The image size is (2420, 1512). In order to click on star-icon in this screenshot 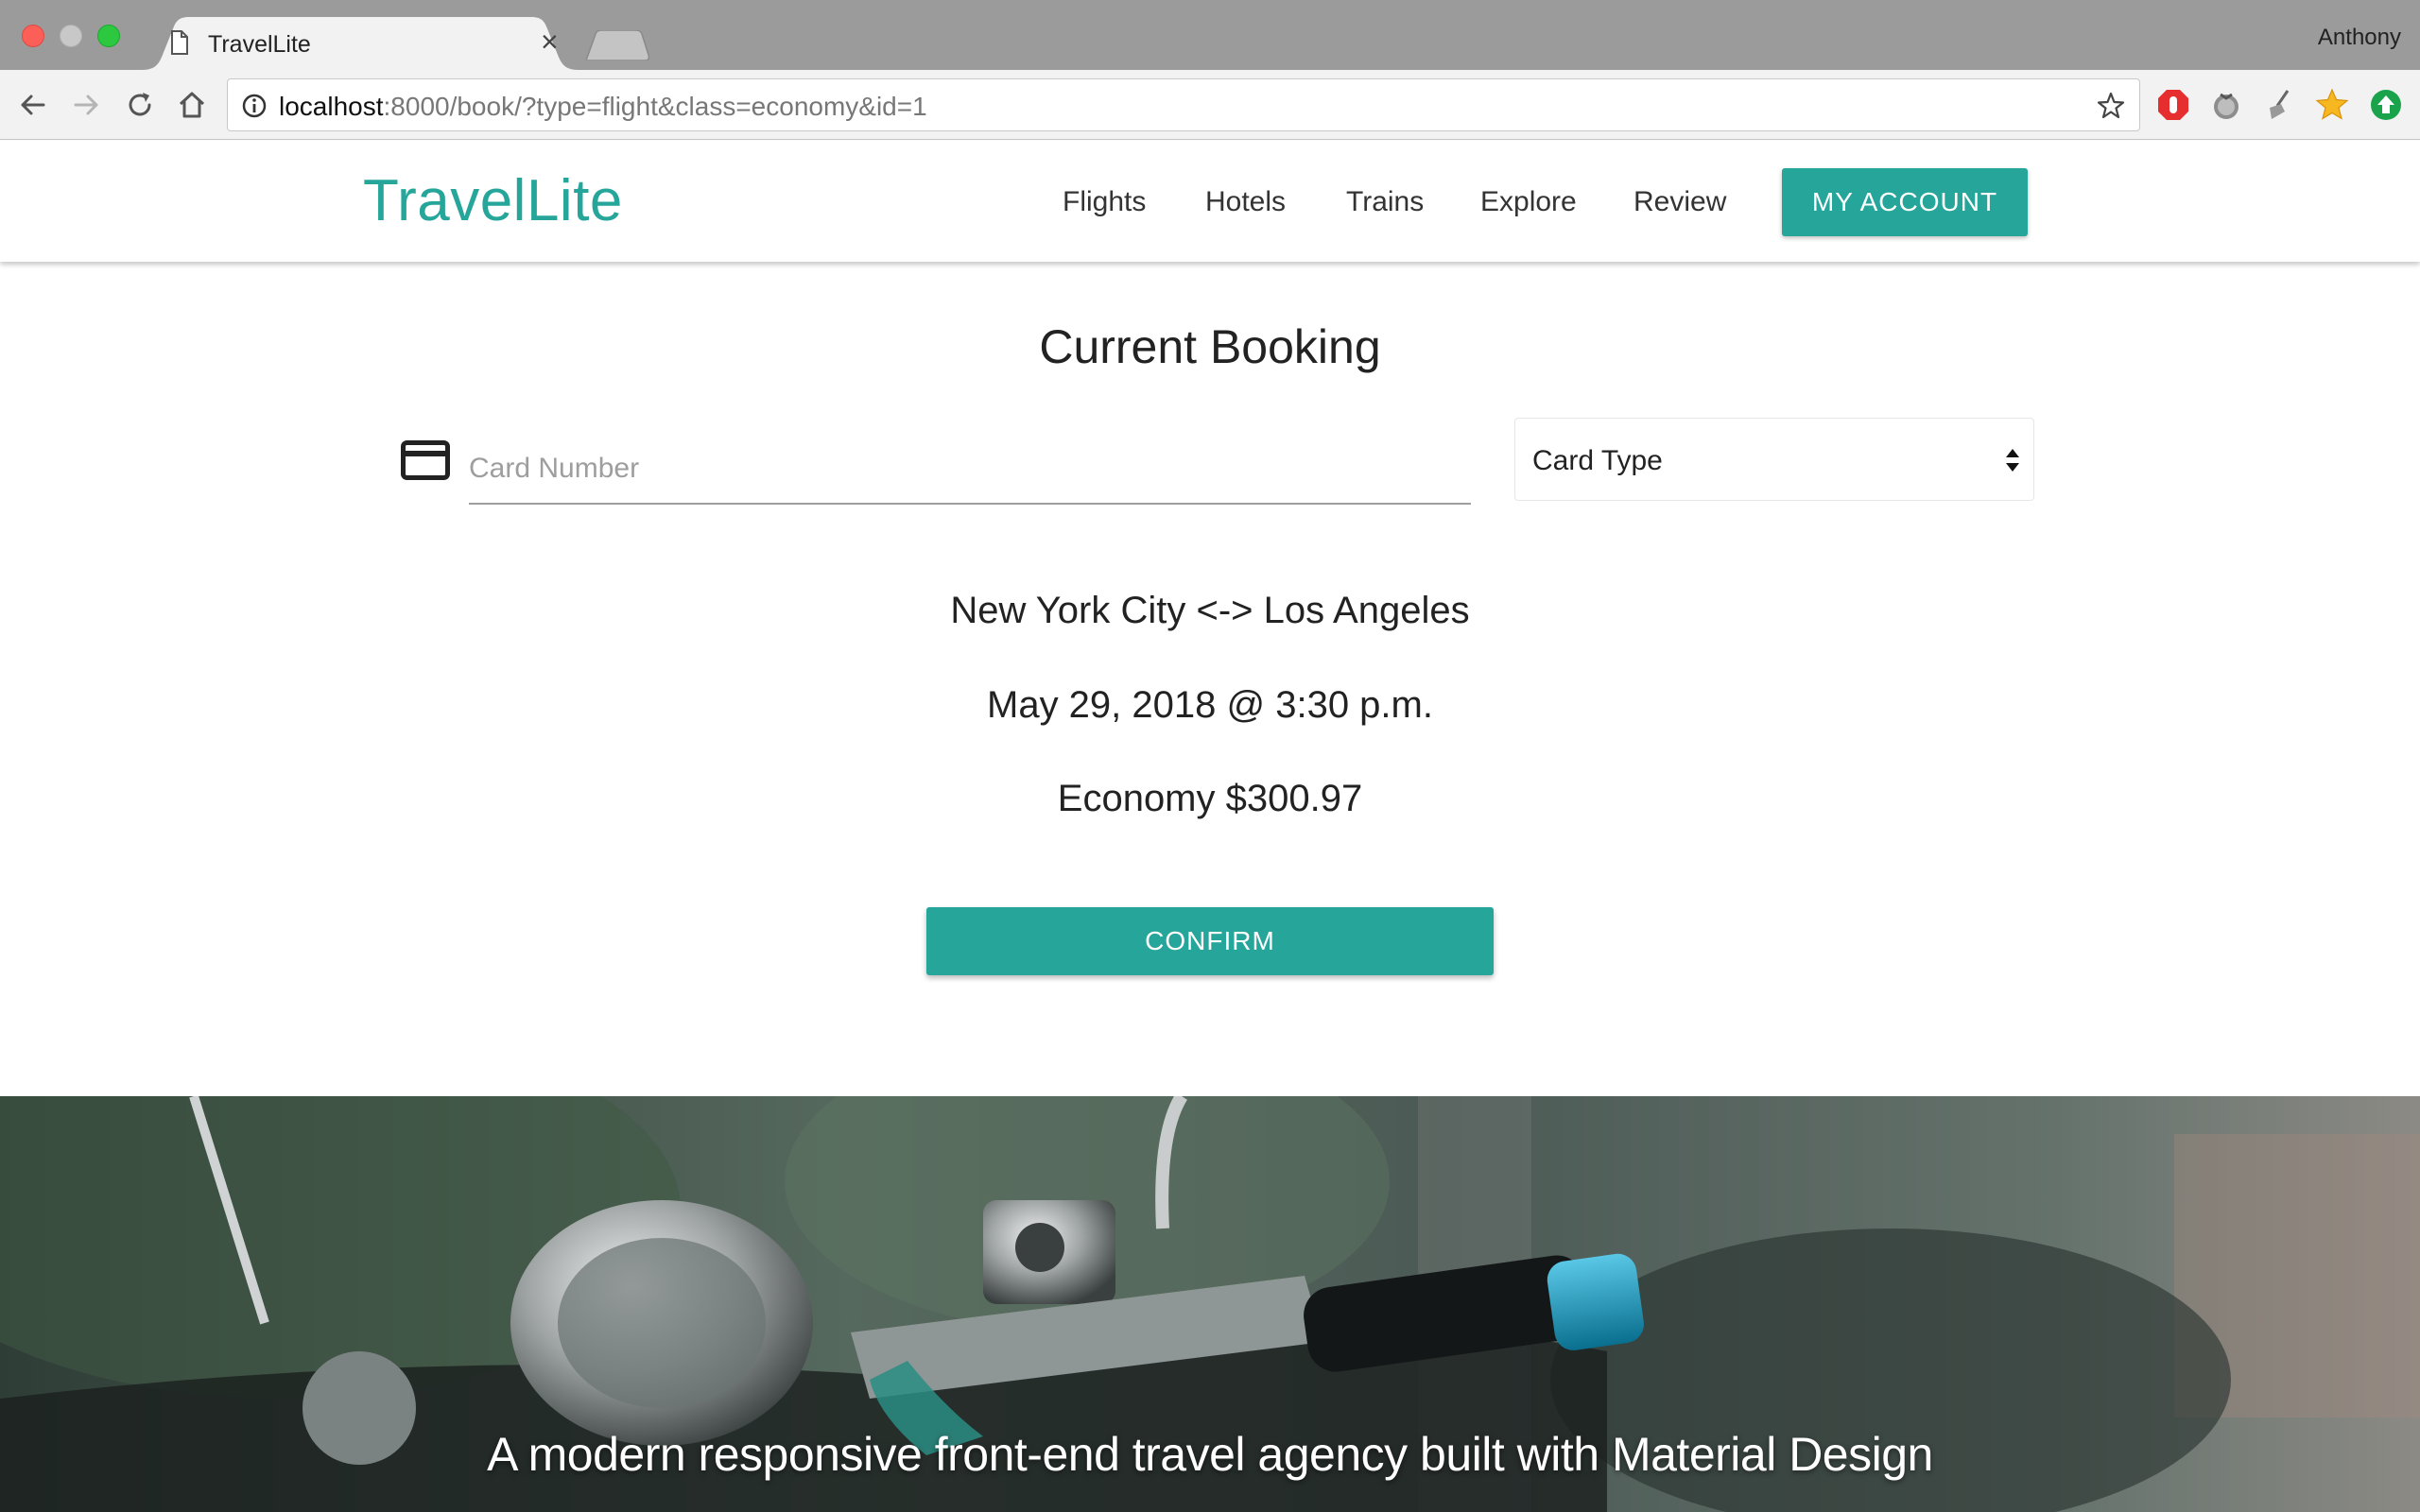, I will do `click(2111, 106)`.